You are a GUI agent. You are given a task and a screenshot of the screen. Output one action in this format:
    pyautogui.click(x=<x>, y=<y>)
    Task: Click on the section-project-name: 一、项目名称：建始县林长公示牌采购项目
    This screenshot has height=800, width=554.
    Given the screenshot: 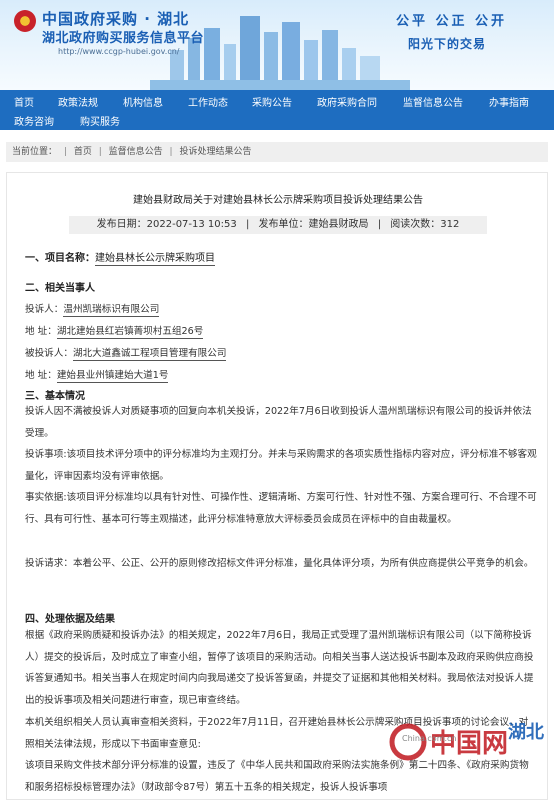 What is the action you would take?
    pyautogui.click(x=120, y=257)
    